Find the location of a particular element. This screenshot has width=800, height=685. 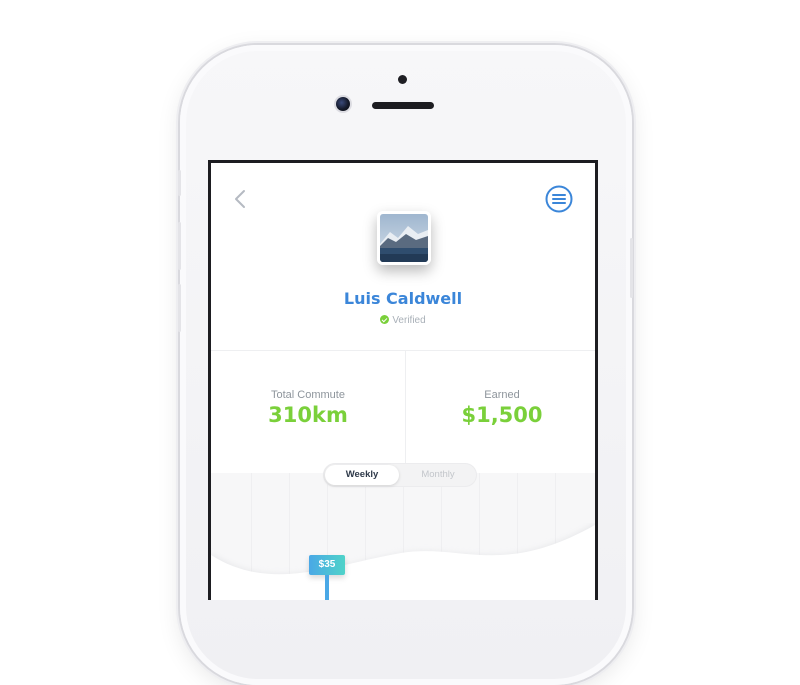

total-commute-label: Total Commute is located at coordinates (308, 395).